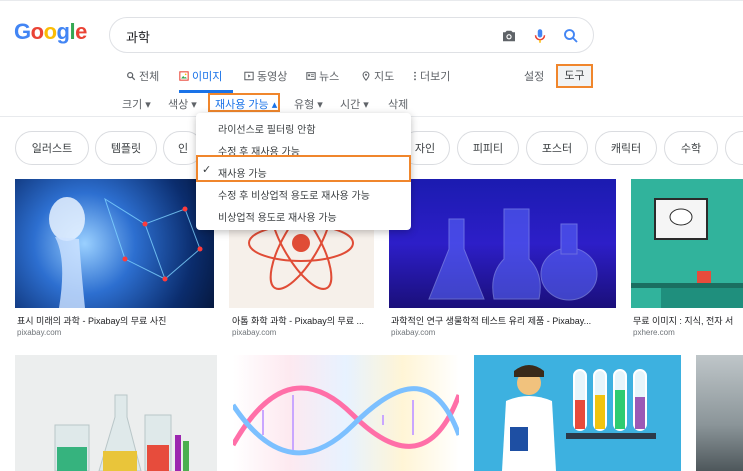  What do you see at coordinates (267, 128) in the screenshot?
I see `dd-no-filter: 라이선스로 필터링 안함` at bounding box center [267, 128].